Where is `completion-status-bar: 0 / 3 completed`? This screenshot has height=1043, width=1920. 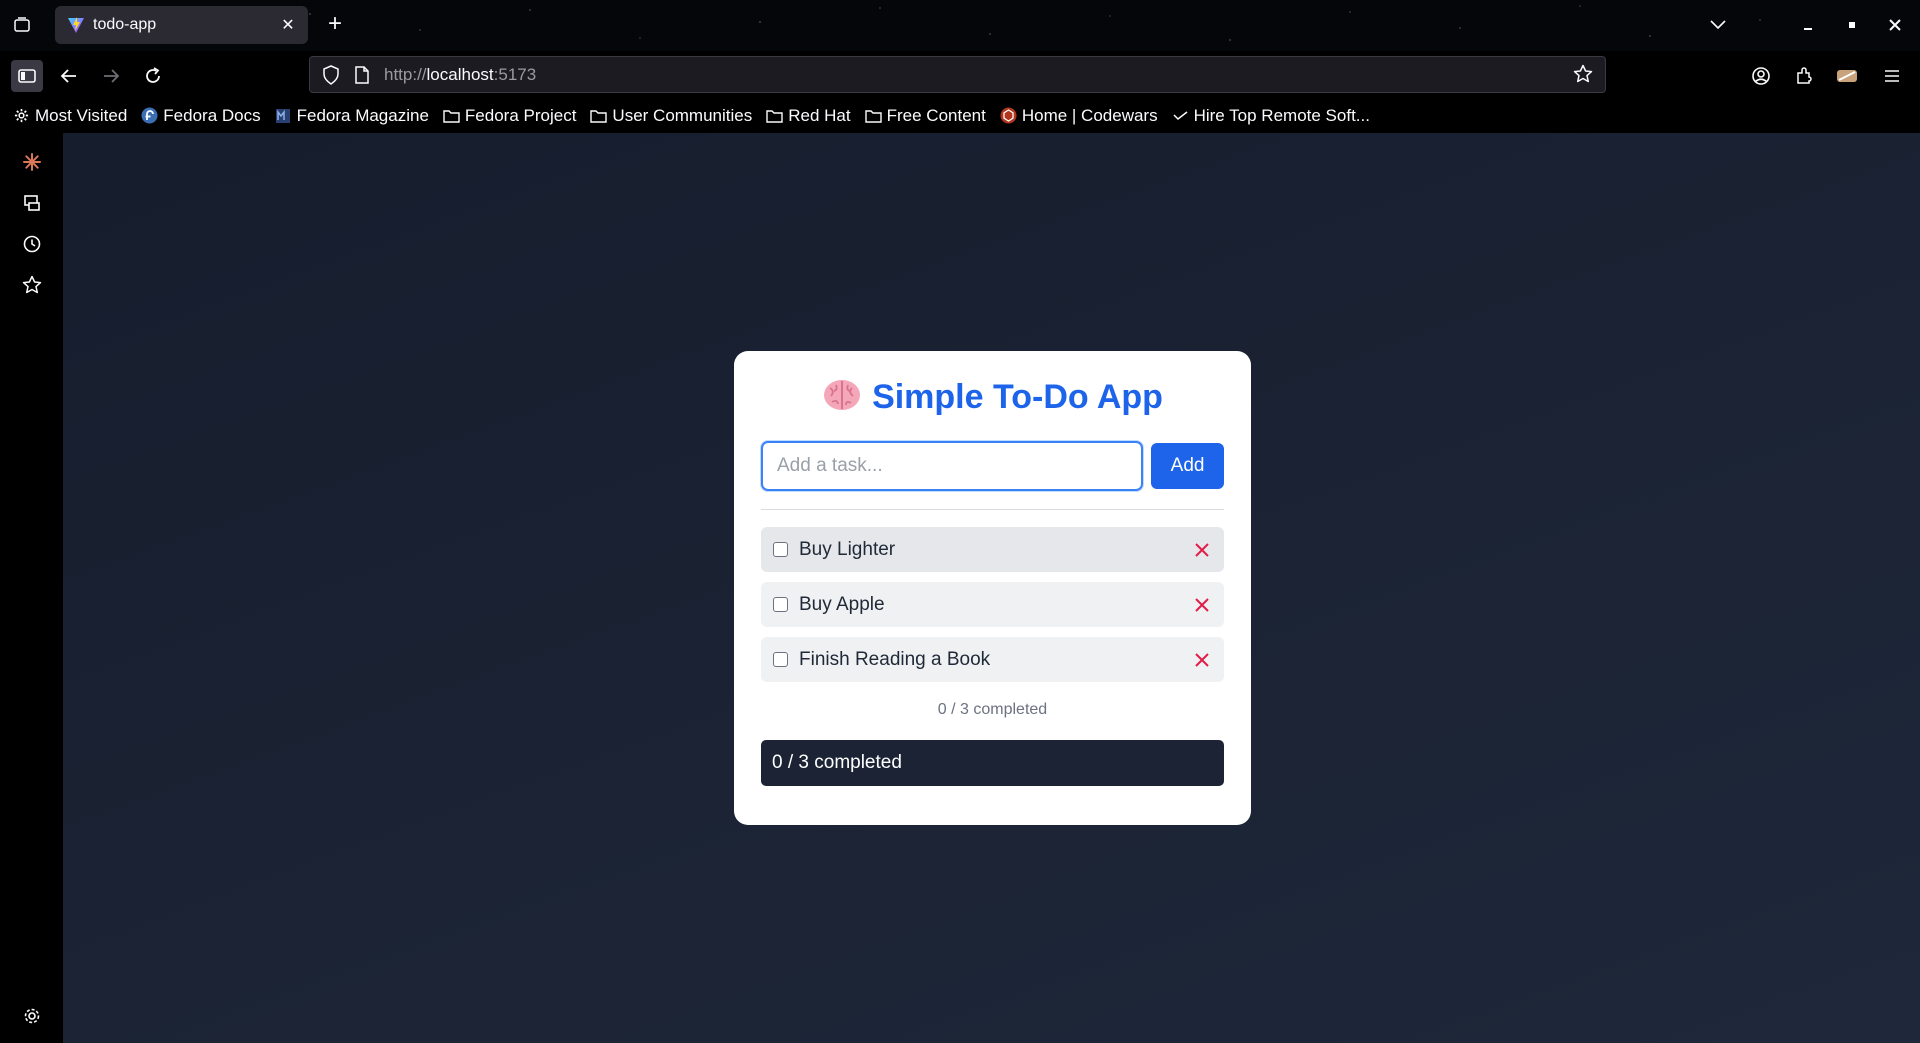
completion-status-bar: 0 / 3 completed is located at coordinates (992, 763).